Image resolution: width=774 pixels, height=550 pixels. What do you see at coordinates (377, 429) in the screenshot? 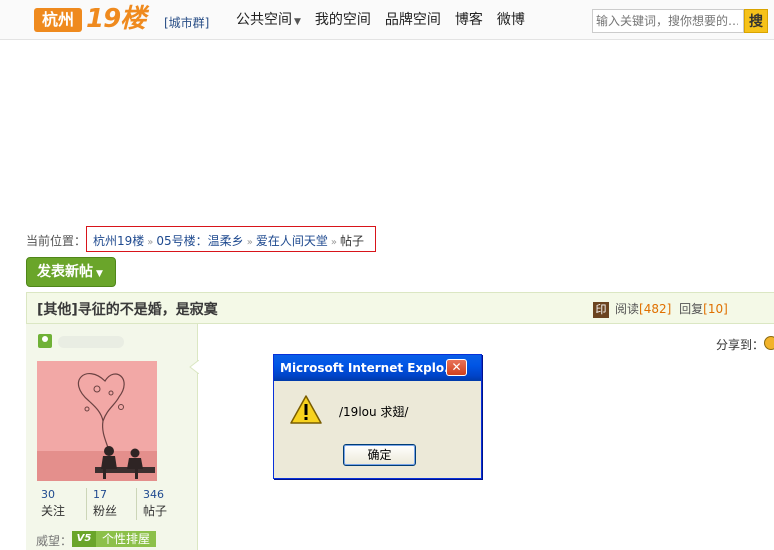
I see `dialog-body: /19lou 求翅/ 确定` at bounding box center [377, 429].